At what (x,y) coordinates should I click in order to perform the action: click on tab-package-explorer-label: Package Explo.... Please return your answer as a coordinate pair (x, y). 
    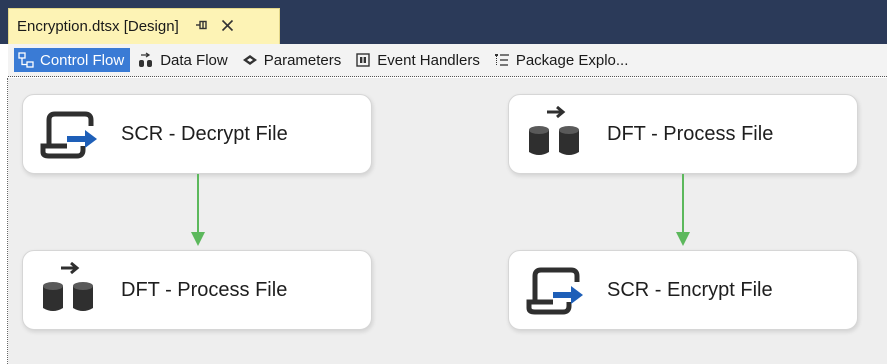
    Looking at the image, I should click on (572, 60).